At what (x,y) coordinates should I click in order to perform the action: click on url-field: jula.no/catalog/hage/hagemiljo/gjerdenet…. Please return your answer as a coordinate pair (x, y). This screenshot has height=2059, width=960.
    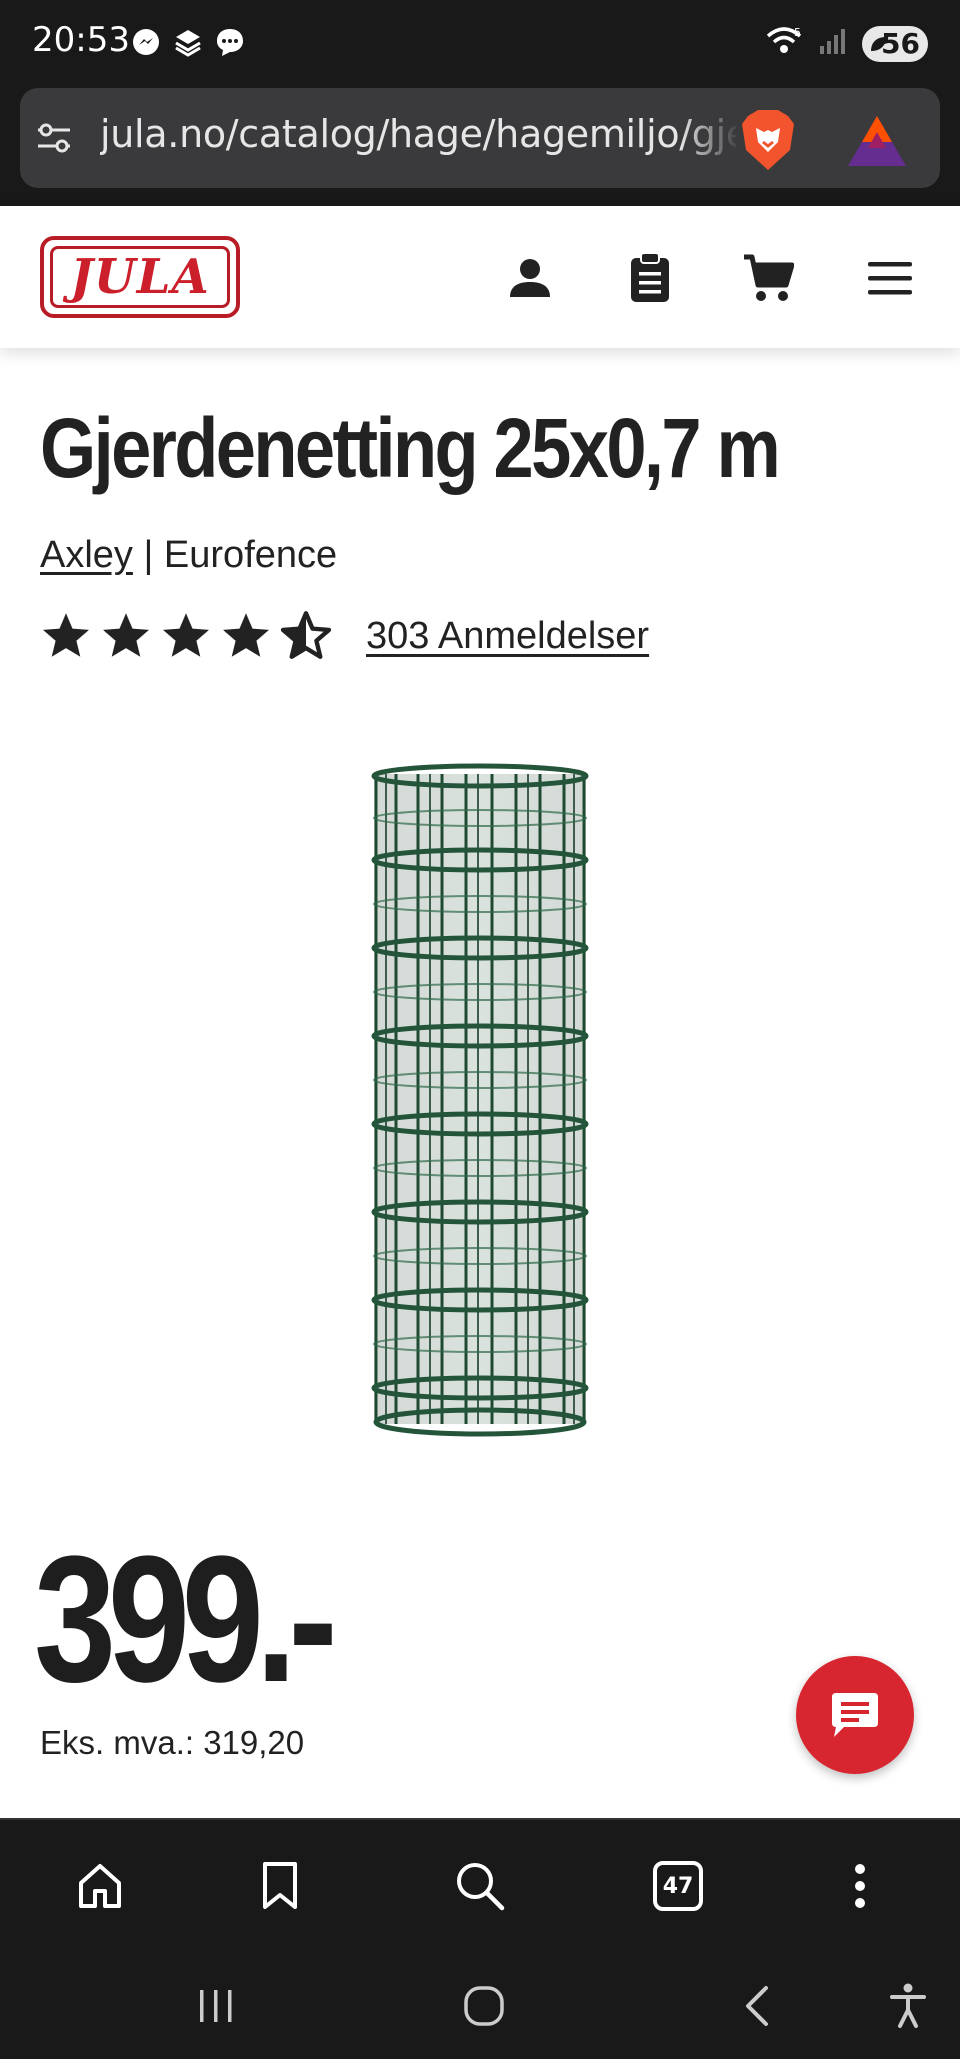
    Looking at the image, I should click on (480, 138).